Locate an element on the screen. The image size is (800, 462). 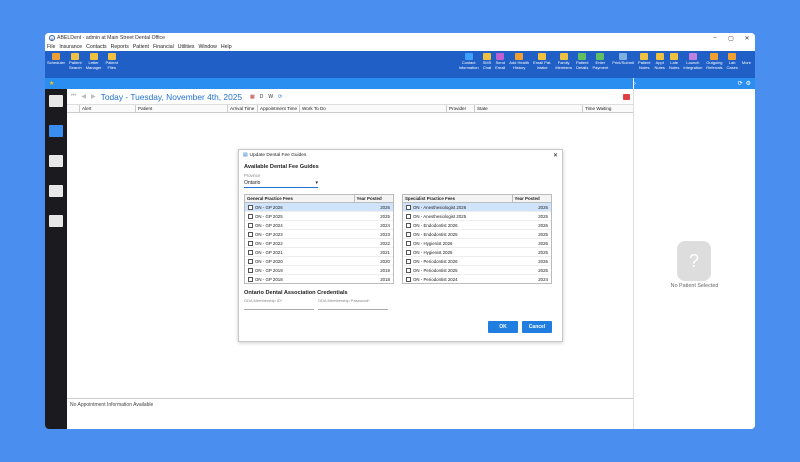
table-row: ON - GP 2019 2019 is located at coordinates (319, 270).